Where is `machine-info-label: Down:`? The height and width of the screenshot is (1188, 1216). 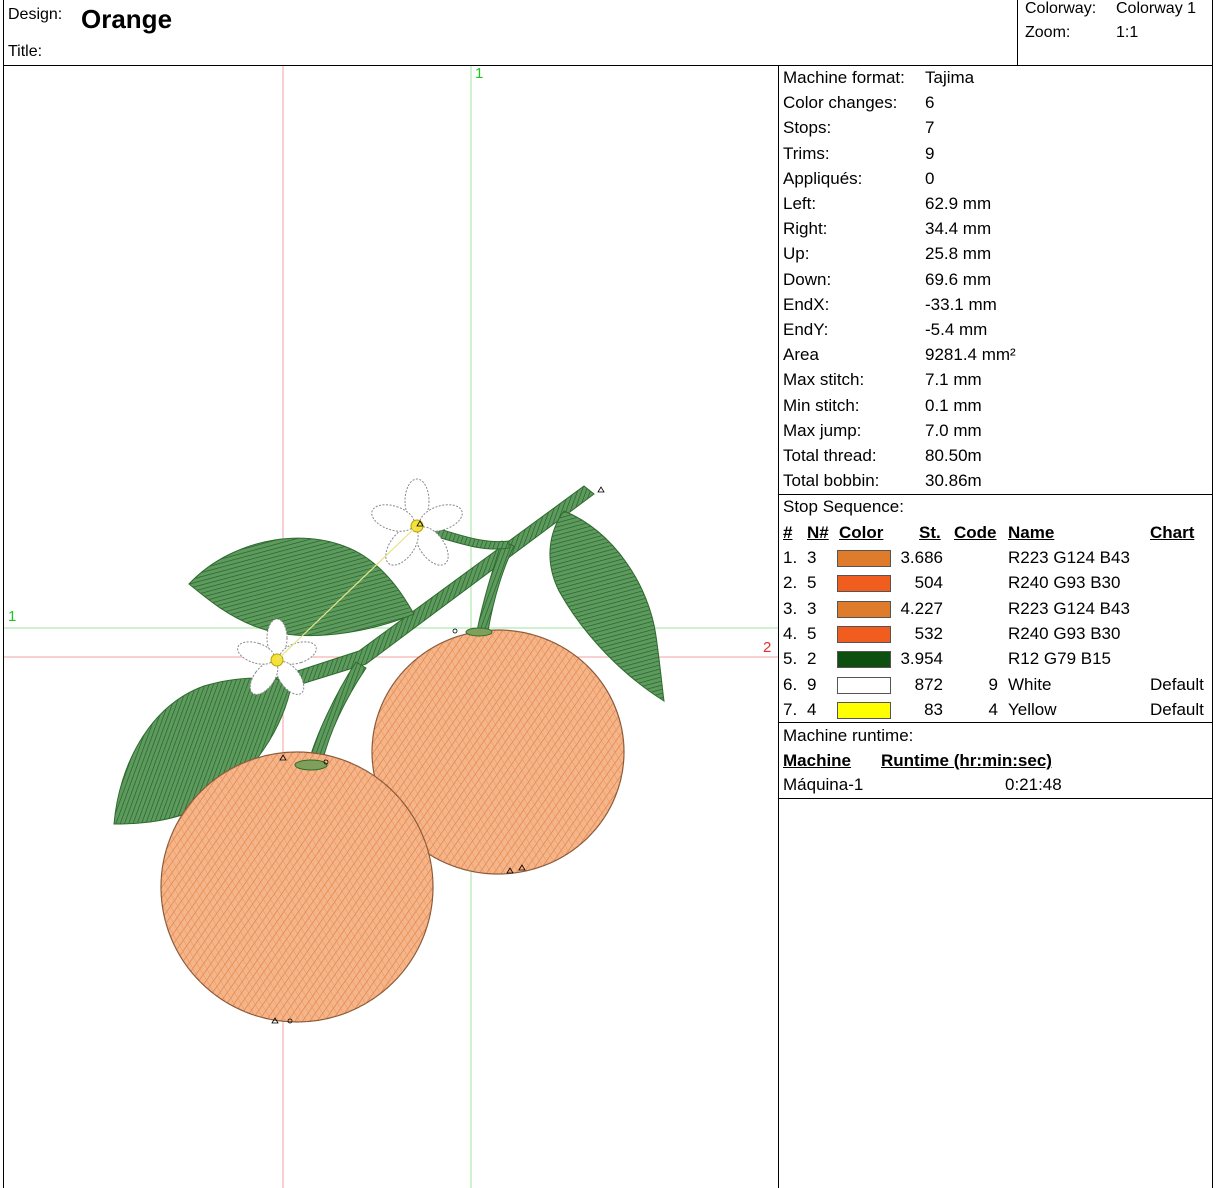 machine-info-label: Down: is located at coordinates (807, 279).